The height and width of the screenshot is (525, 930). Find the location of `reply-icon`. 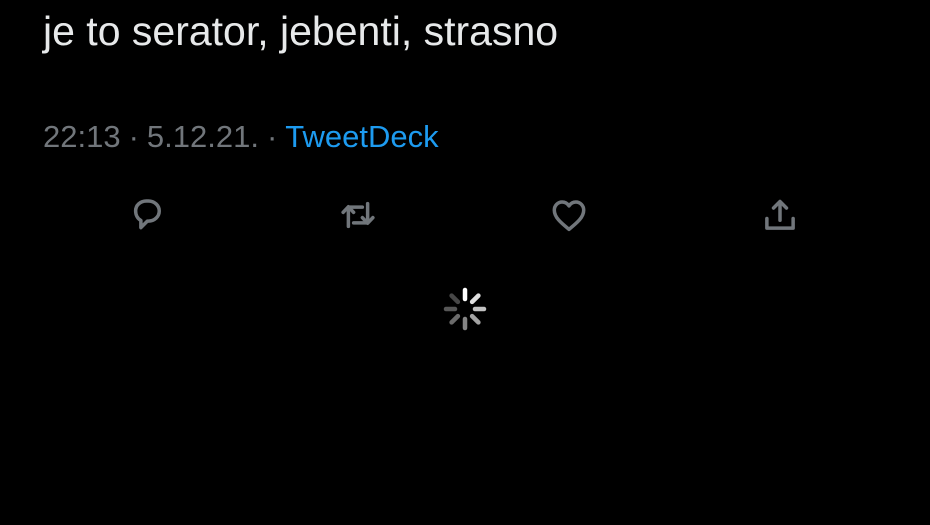

reply-icon is located at coordinates (147, 214).